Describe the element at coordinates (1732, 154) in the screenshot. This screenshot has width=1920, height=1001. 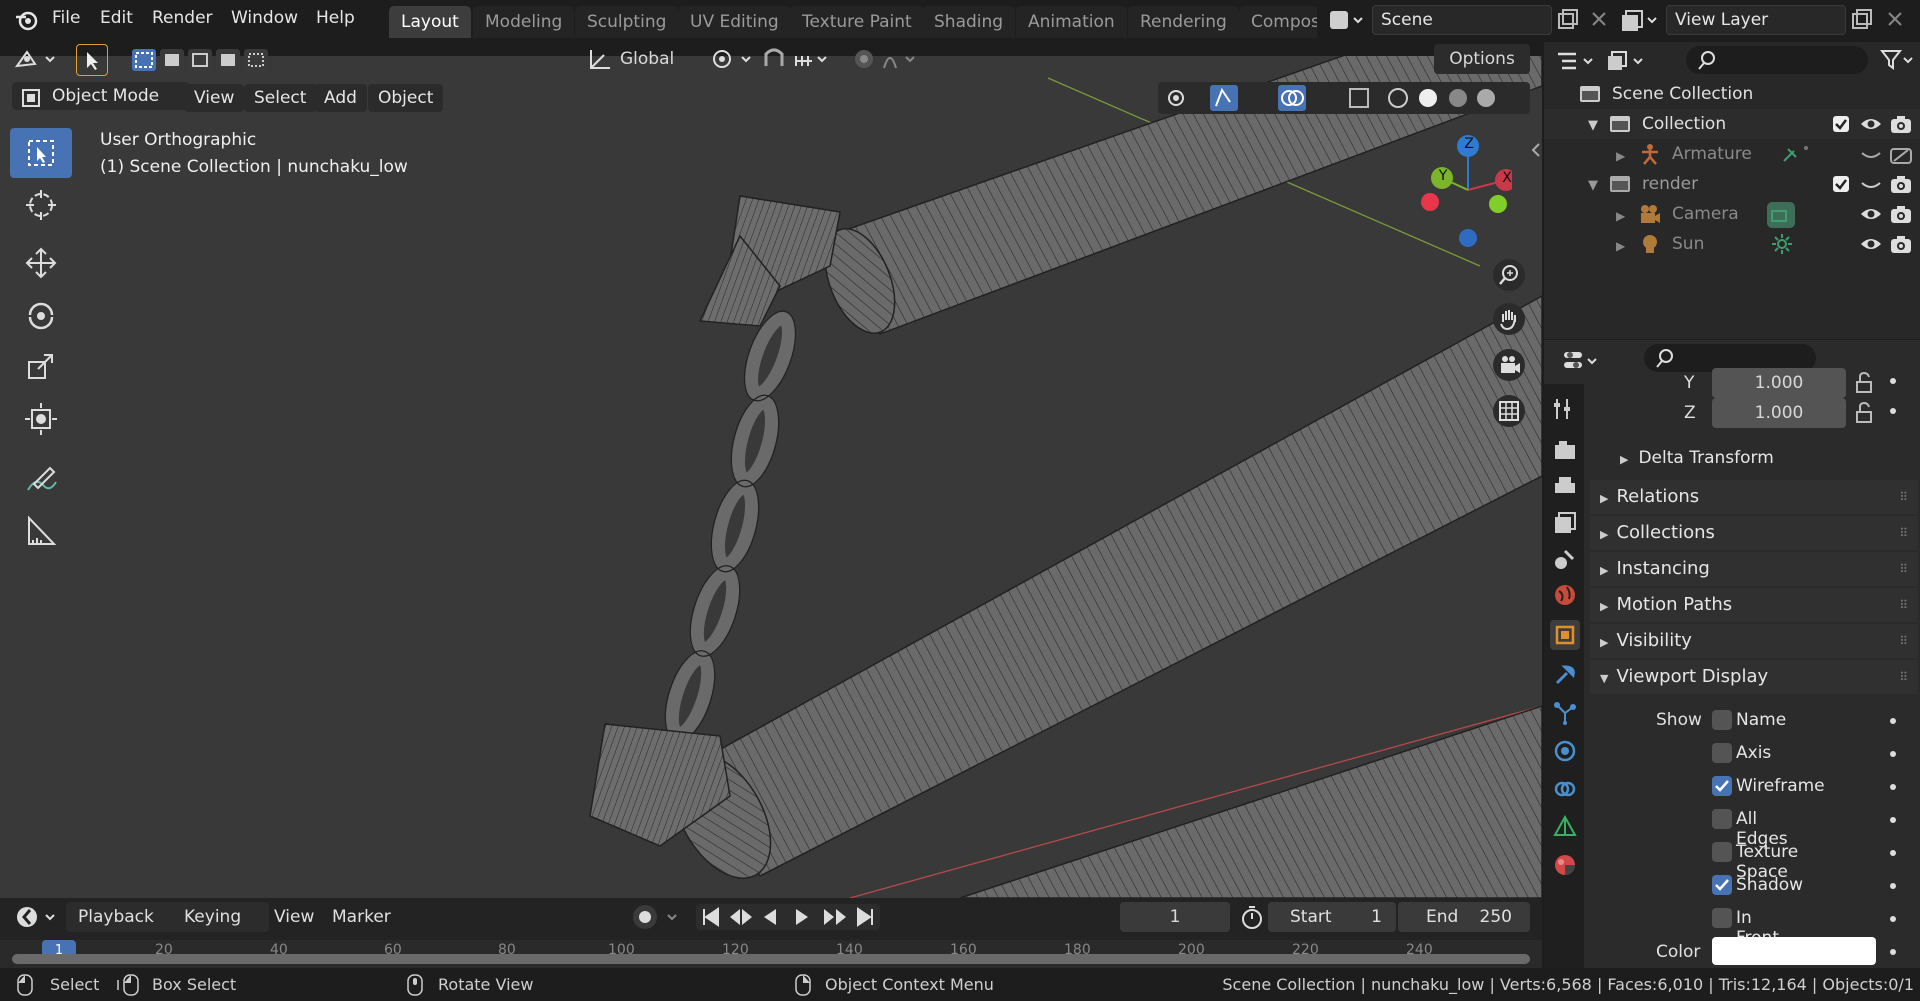
I see `outliner-row-armature: ▶ Armature` at that location.